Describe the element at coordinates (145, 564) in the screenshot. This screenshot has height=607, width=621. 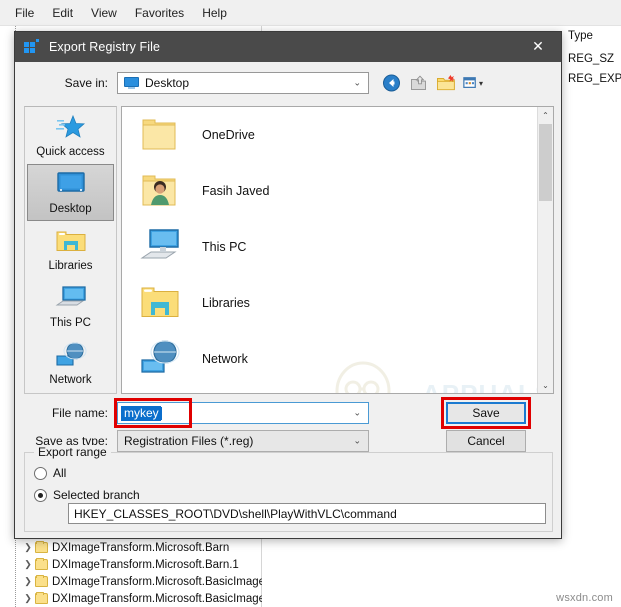
I see `tree-item-label: DXImageTransform.Microsoft.Barn.1` at that location.